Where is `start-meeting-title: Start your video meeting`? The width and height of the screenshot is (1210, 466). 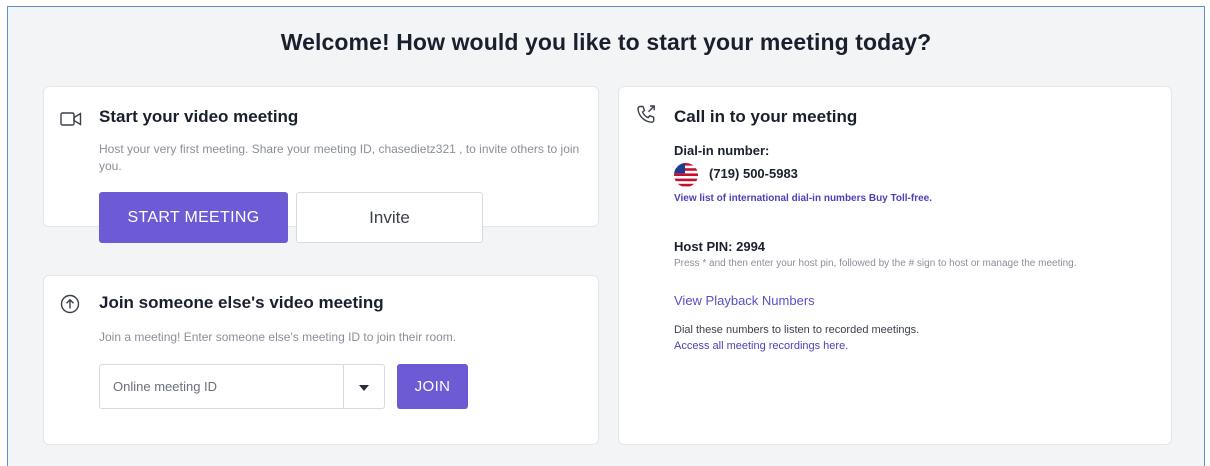 start-meeting-title: Start your video meeting is located at coordinates (199, 116).